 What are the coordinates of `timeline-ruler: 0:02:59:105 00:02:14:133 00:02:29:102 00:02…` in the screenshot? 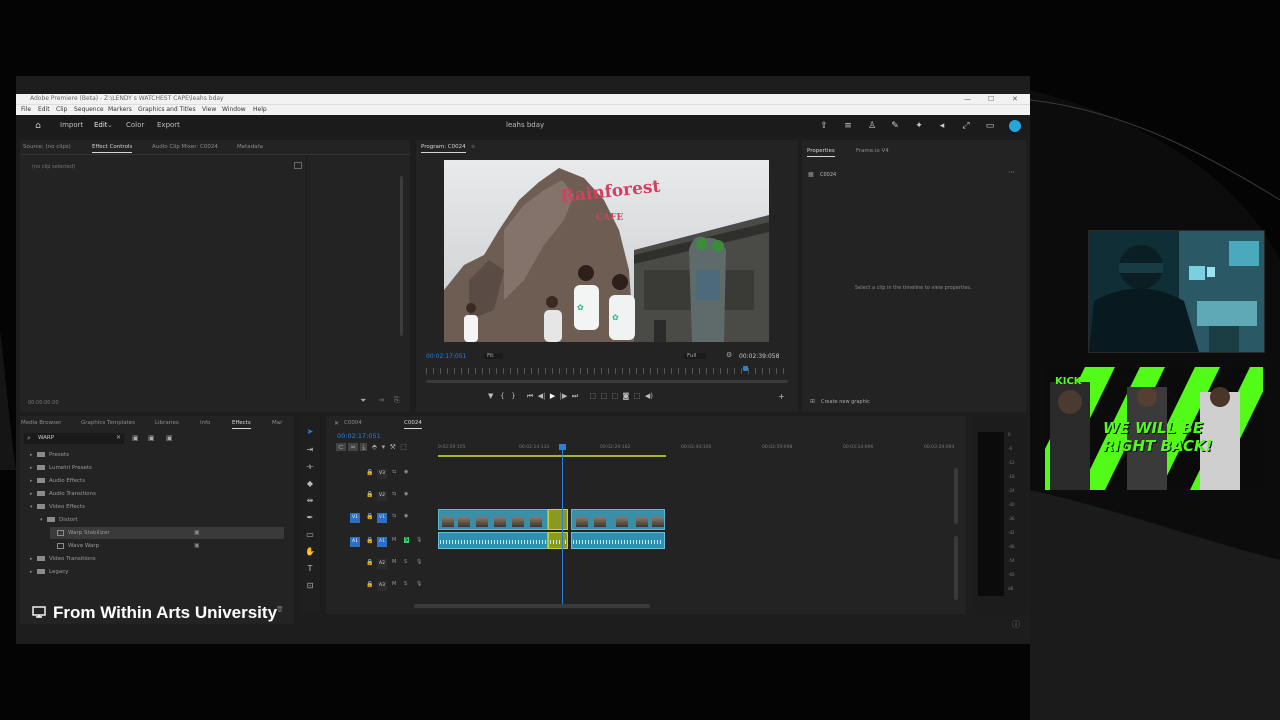 It's located at (698, 448).